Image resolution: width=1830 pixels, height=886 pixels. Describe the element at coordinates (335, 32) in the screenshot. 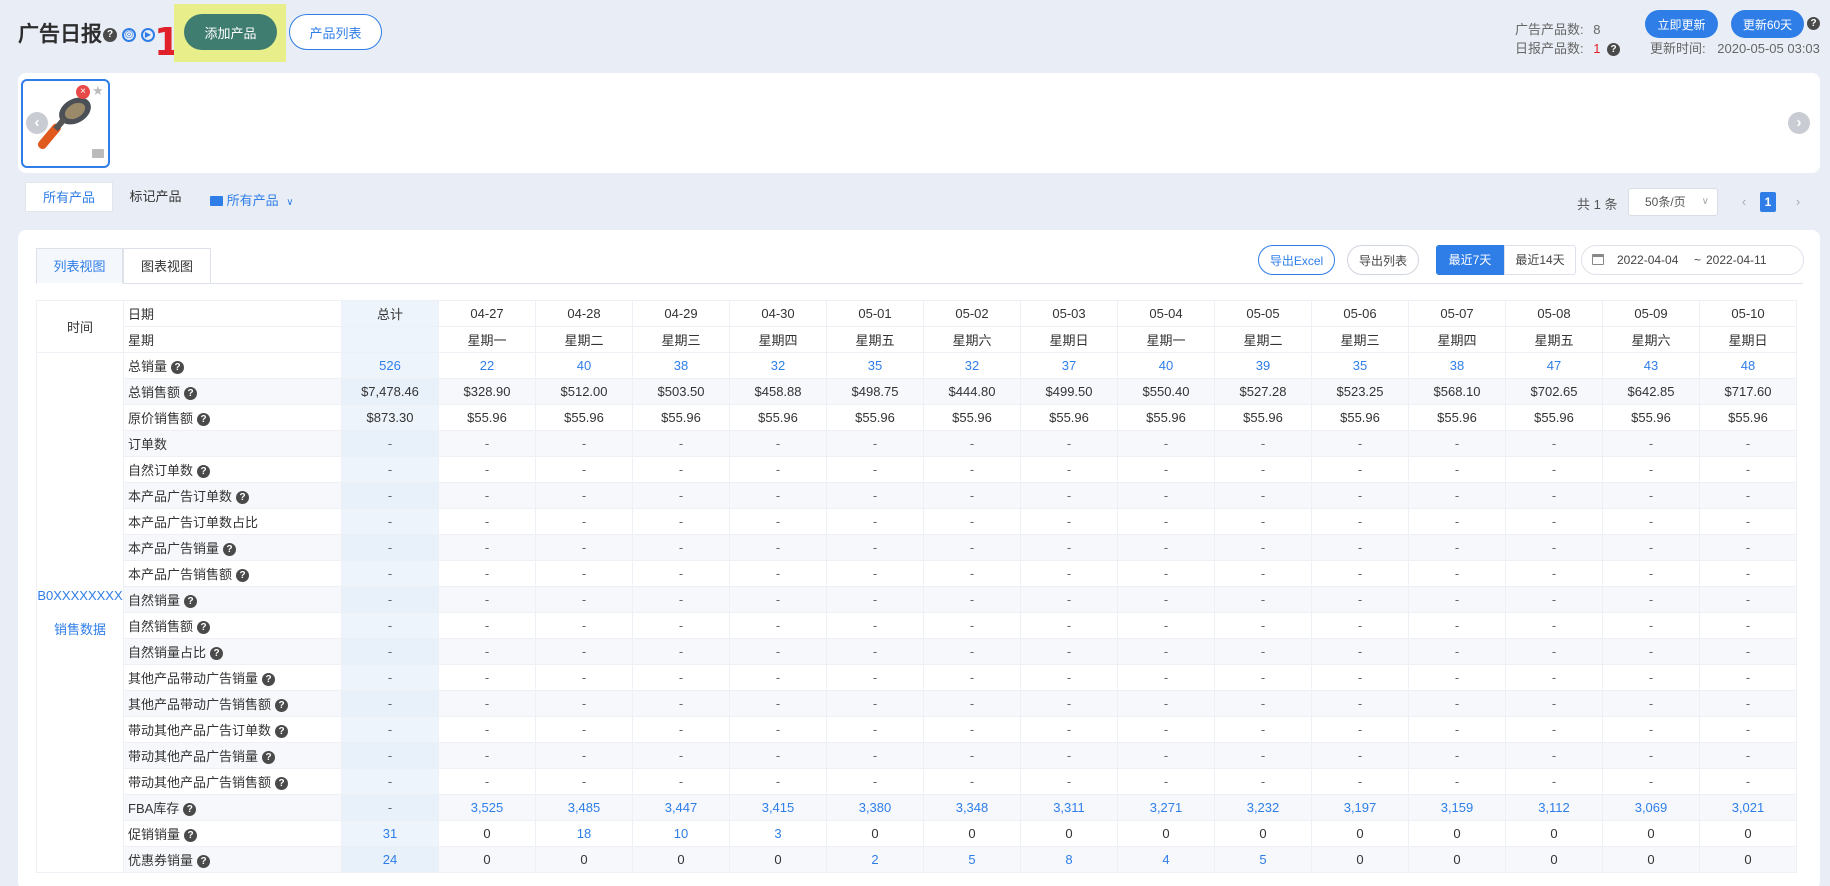

I see `product-list-button: 产品列表` at that location.